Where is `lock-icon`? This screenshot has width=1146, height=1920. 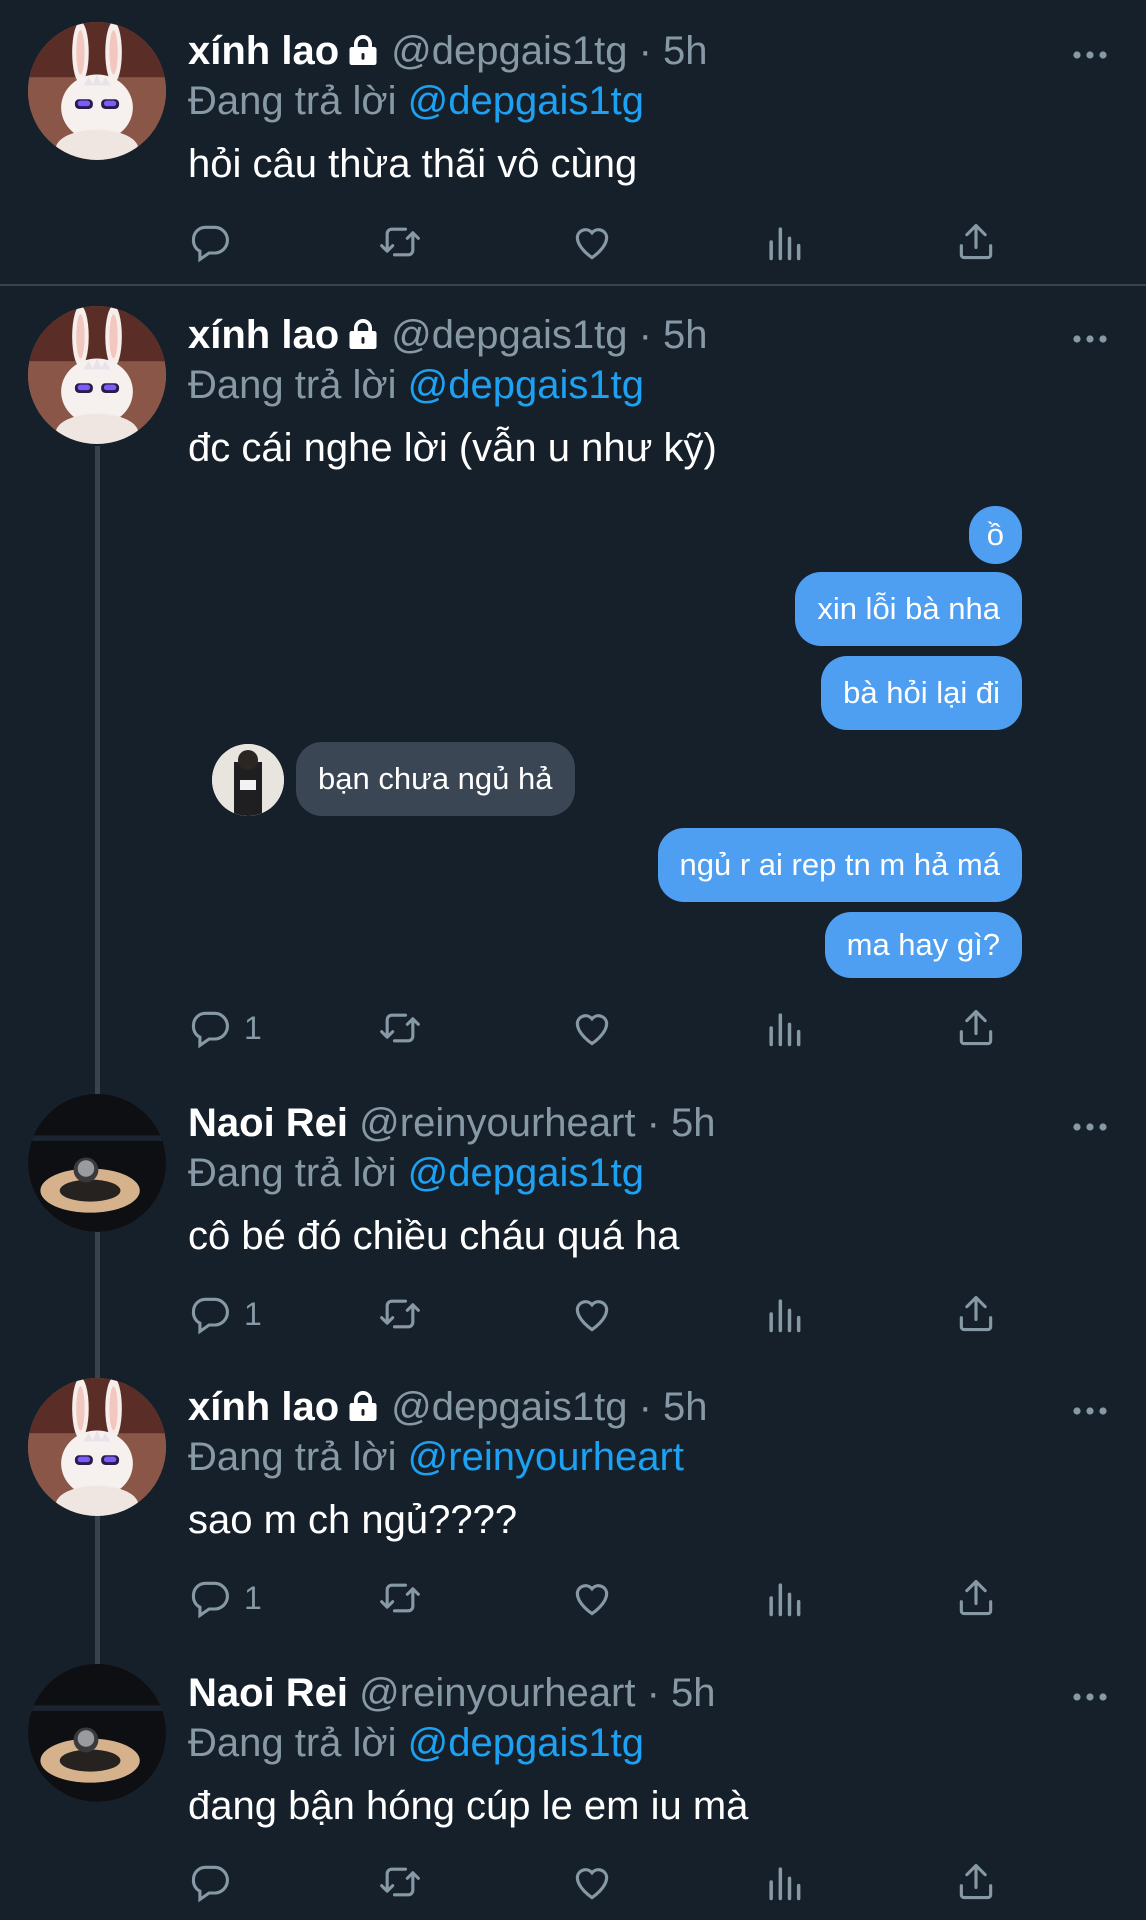
lock-icon is located at coordinates (363, 1406).